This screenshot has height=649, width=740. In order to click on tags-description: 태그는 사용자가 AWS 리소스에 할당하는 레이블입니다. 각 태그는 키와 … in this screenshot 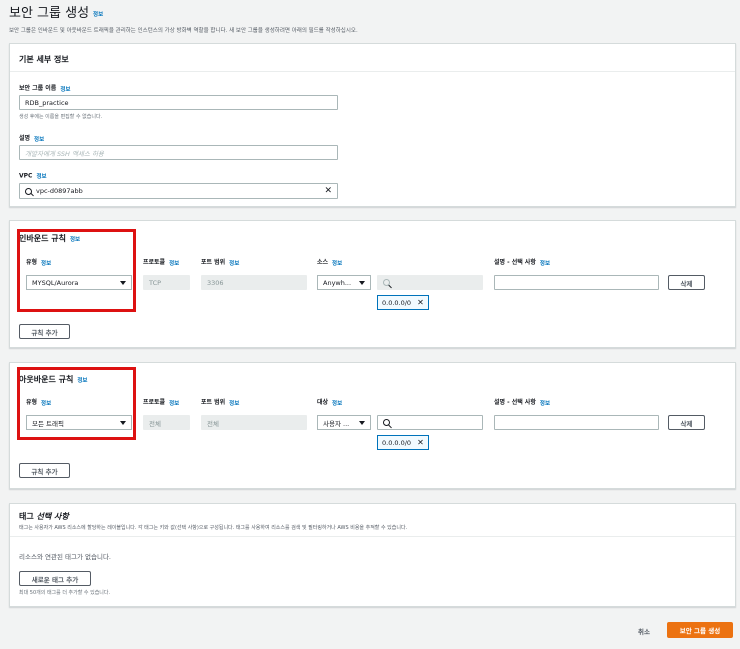, I will do `click(213, 528)`.